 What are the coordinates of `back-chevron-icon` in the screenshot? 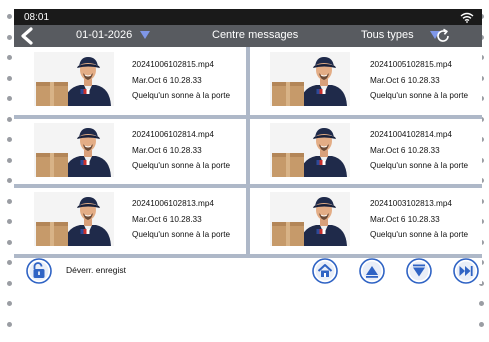 It's located at (27, 36).